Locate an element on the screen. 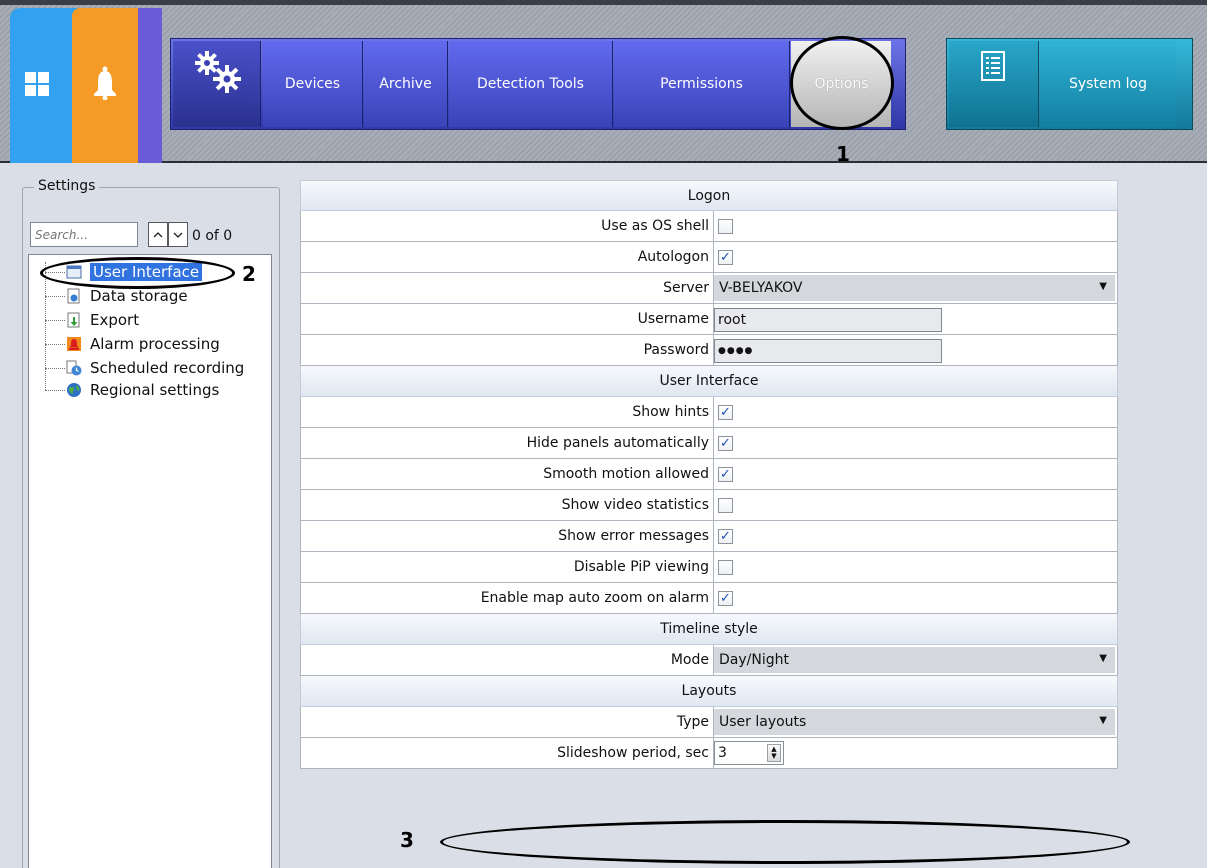  show-video-statistics-checkbox is located at coordinates (725, 505).